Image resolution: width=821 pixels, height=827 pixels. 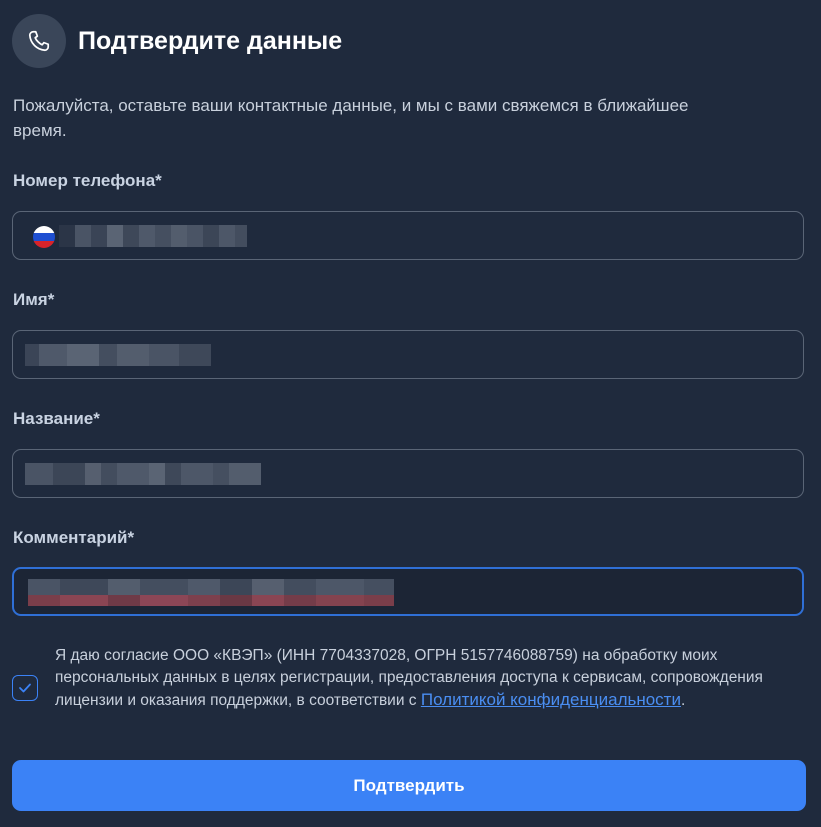 I want to click on dialog-header: Подтвердите данные, so click(x=177, y=41).